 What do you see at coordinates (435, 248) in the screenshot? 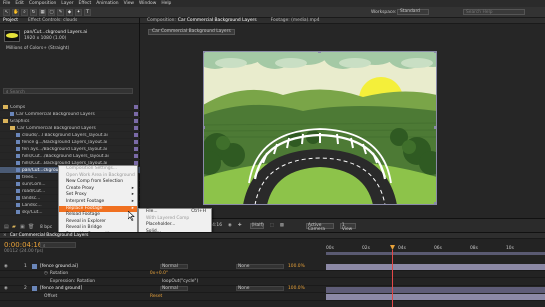
I see `time-ruler: 00s 02s 04s 06s 08s 10s` at bounding box center [435, 248].